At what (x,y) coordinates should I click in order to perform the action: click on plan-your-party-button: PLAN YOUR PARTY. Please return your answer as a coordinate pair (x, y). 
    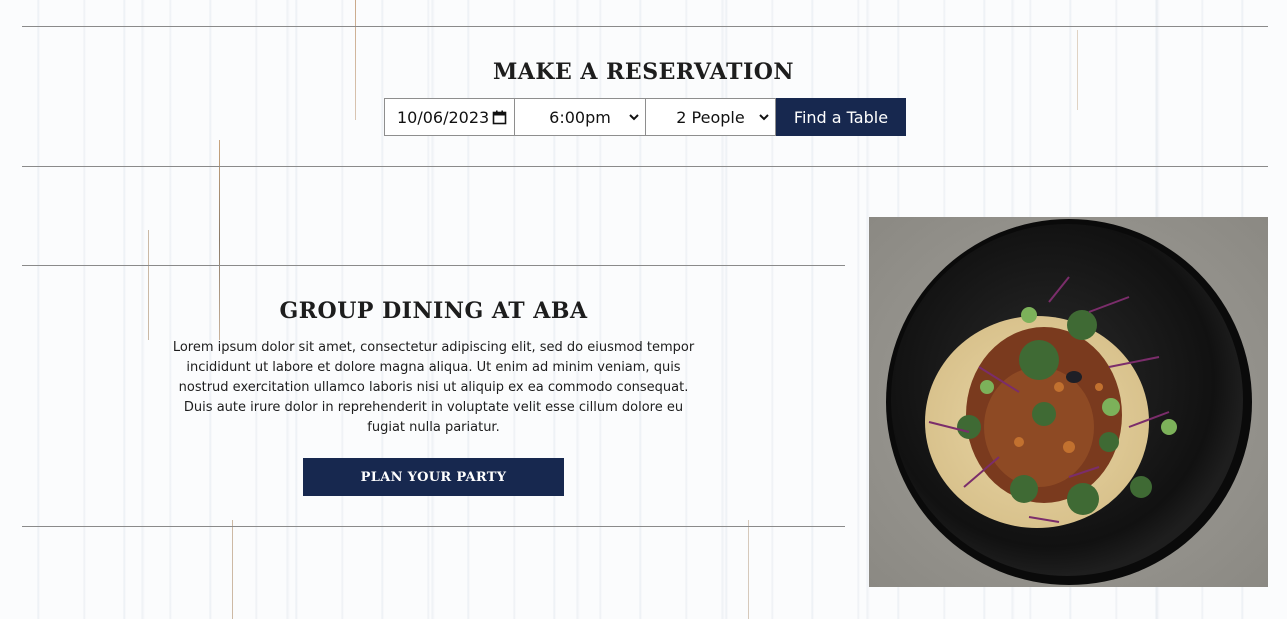
    Looking at the image, I should click on (433, 477).